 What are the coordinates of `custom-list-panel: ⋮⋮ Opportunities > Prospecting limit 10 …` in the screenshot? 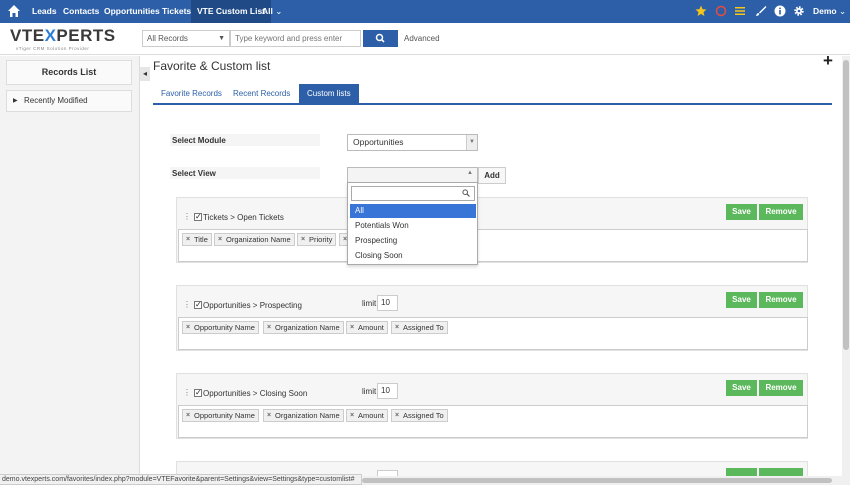 It's located at (492, 318).